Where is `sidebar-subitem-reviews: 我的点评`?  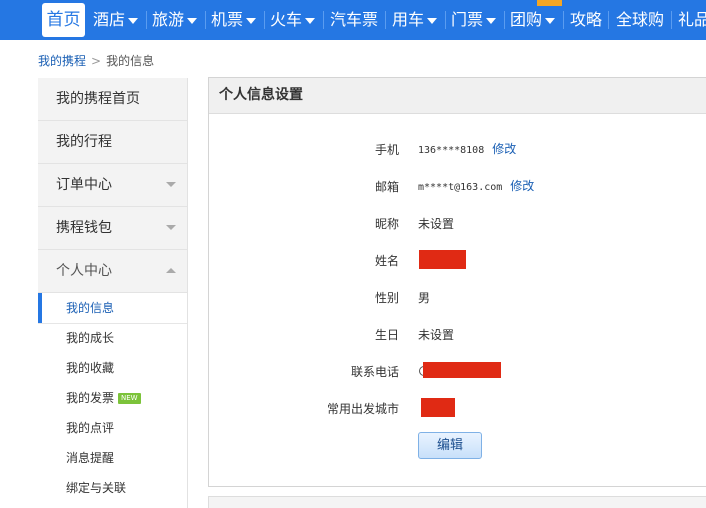
sidebar-subitem-reviews: 我的点评 is located at coordinates (112, 428).